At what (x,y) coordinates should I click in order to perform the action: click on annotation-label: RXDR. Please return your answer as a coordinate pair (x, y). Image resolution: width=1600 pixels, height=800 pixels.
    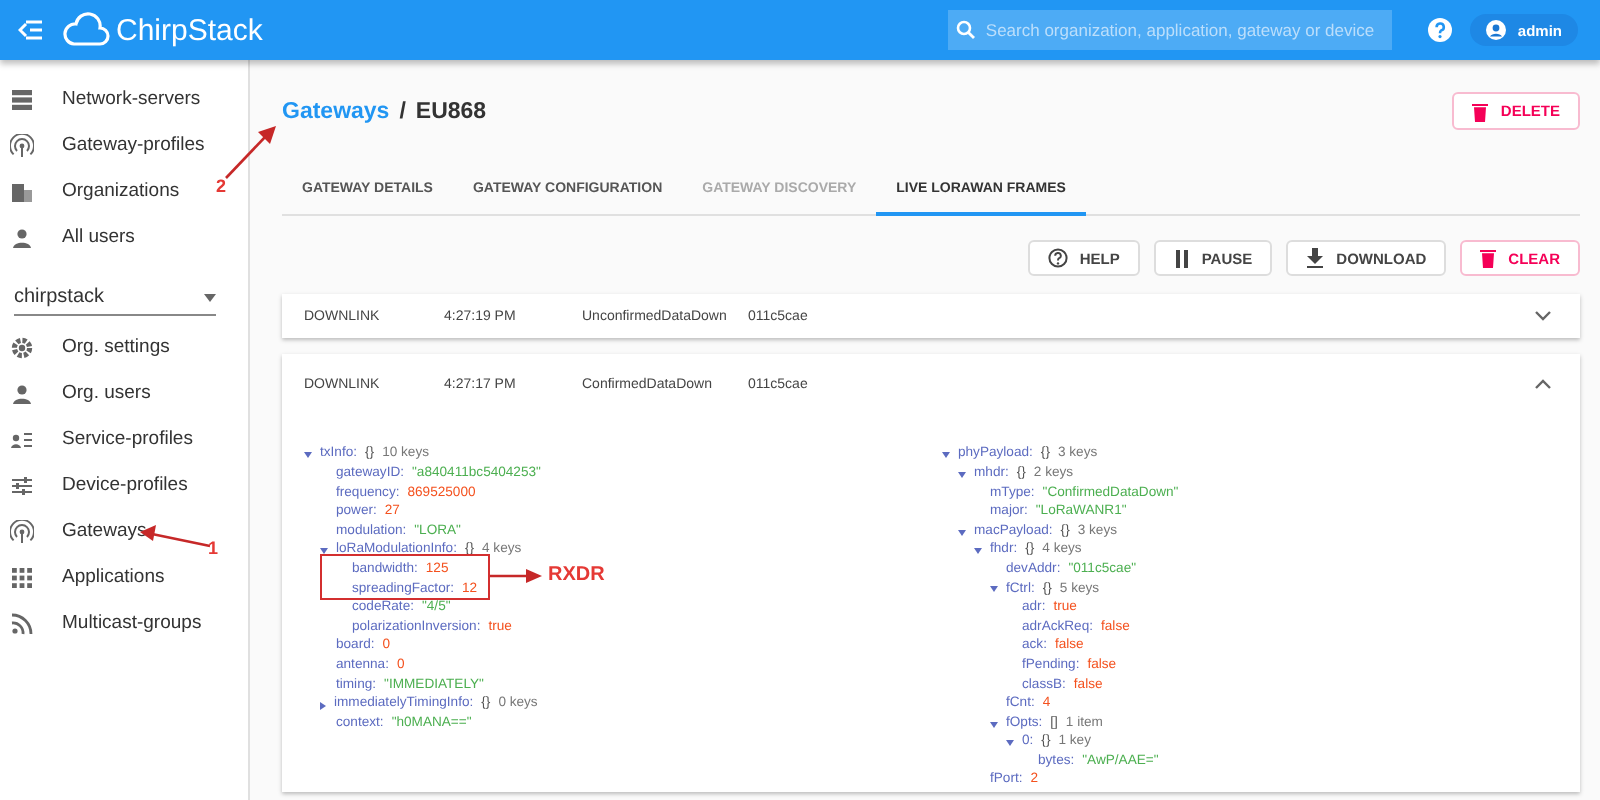
    Looking at the image, I should click on (576, 575).